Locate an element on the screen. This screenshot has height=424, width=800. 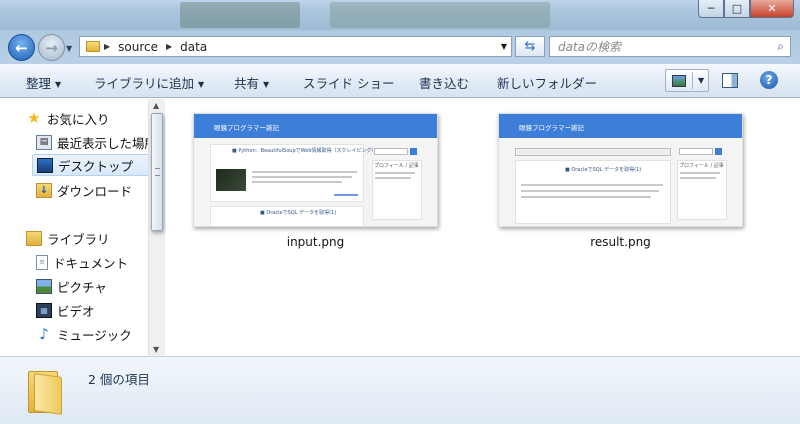
nav-label: ドキュメント is located at coordinates (91, 263).